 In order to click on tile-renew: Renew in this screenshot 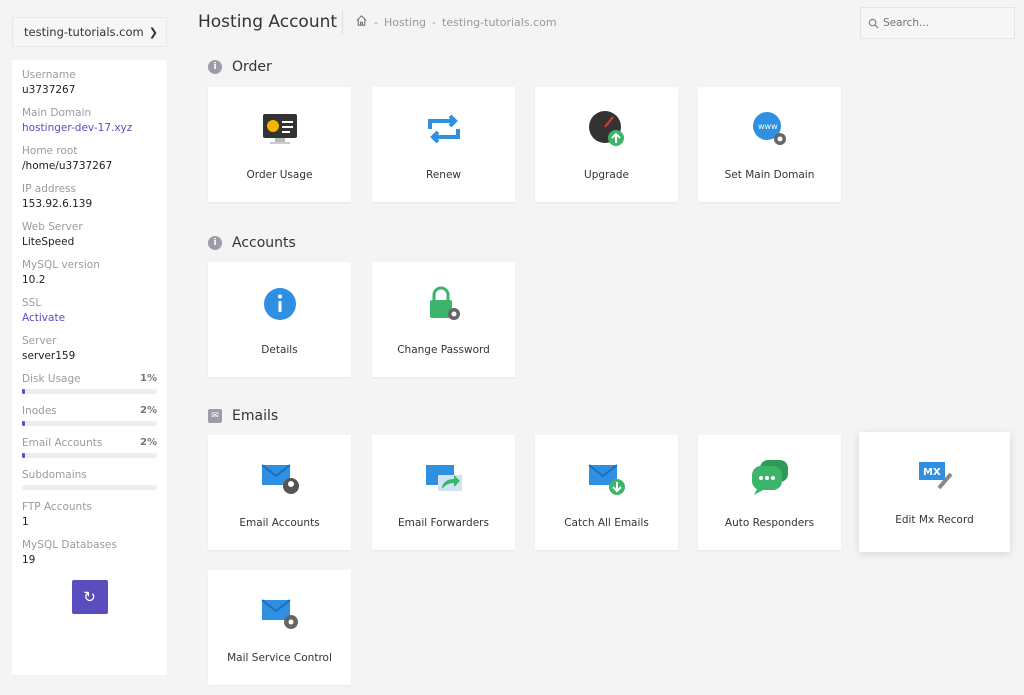, I will do `click(443, 144)`.